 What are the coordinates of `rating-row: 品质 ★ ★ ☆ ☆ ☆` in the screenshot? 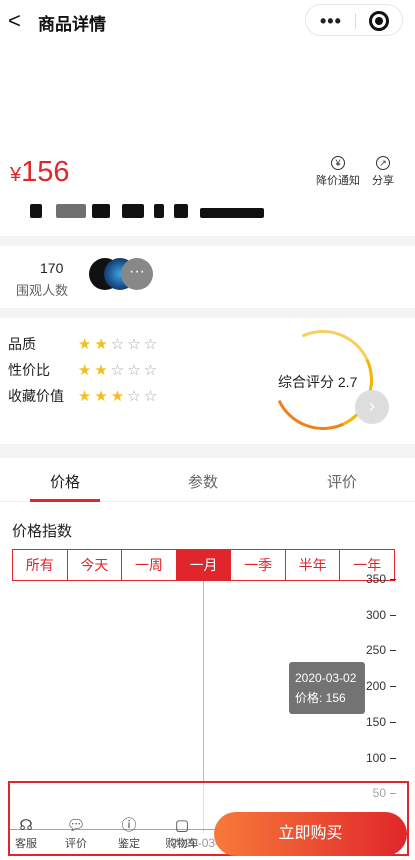 It's located at (84, 344).